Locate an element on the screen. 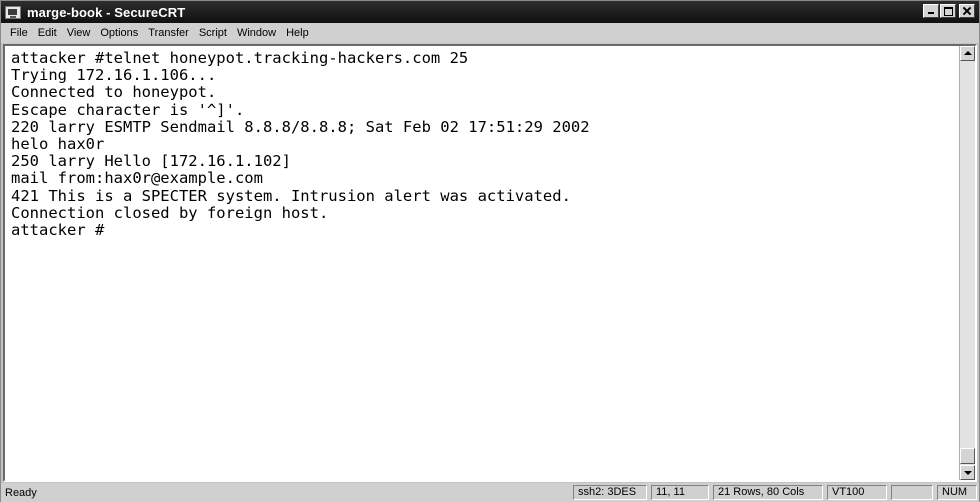  menu-script: Script is located at coordinates (213, 33).